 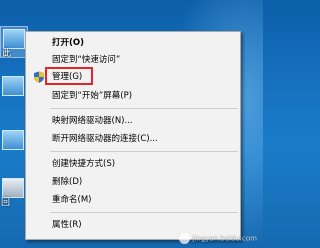 What do you see at coordinates (72, 200) in the screenshot?
I see `menu-item-label: 重命名(M)` at bounding box center [72, 200].